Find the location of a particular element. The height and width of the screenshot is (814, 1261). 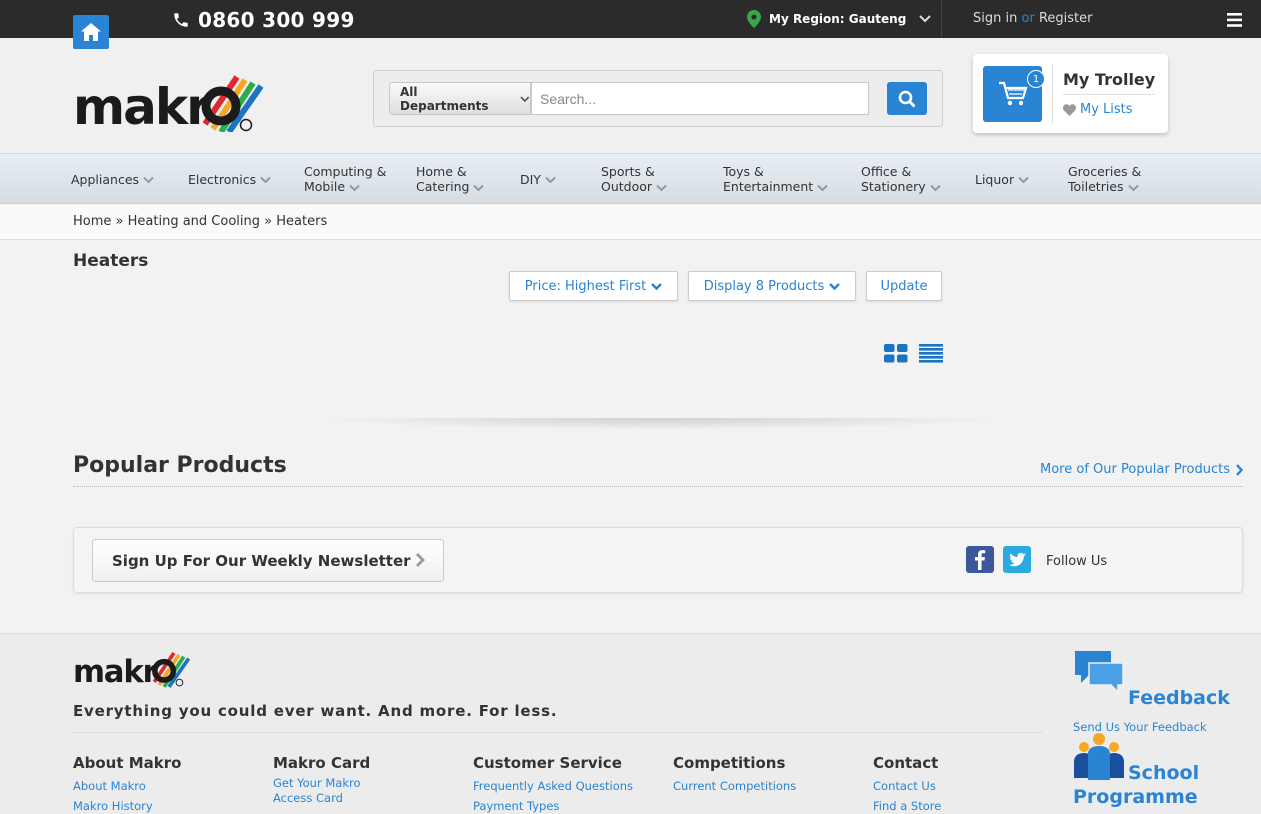

update-label: Update is located at coordinates (904, 286).